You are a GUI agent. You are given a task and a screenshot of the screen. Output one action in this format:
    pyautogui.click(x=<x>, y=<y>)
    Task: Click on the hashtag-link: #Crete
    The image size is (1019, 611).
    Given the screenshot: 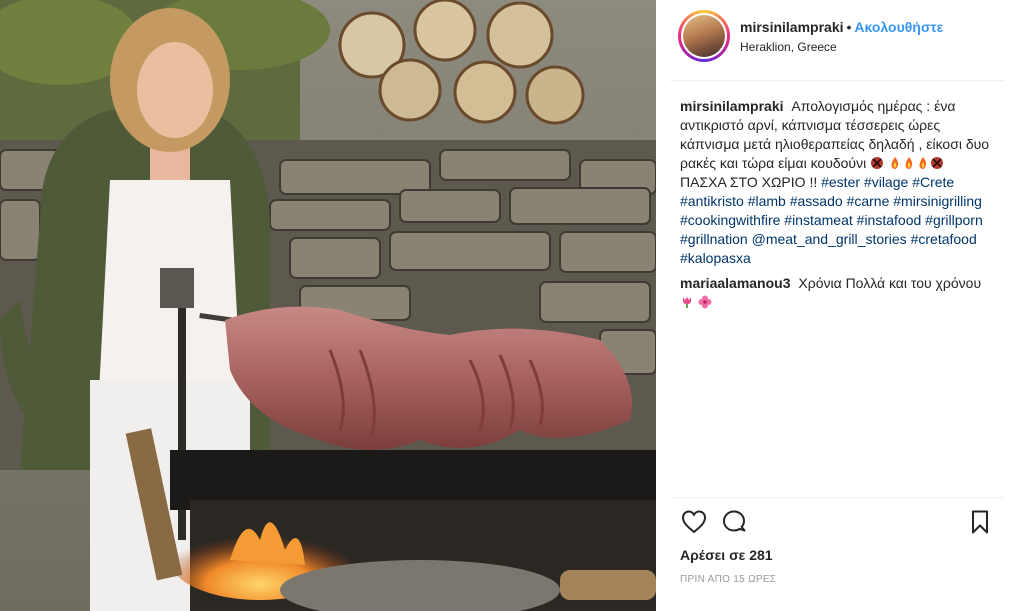 What is the action you would take?
    pyautogui.click(x=933, y=182)
    